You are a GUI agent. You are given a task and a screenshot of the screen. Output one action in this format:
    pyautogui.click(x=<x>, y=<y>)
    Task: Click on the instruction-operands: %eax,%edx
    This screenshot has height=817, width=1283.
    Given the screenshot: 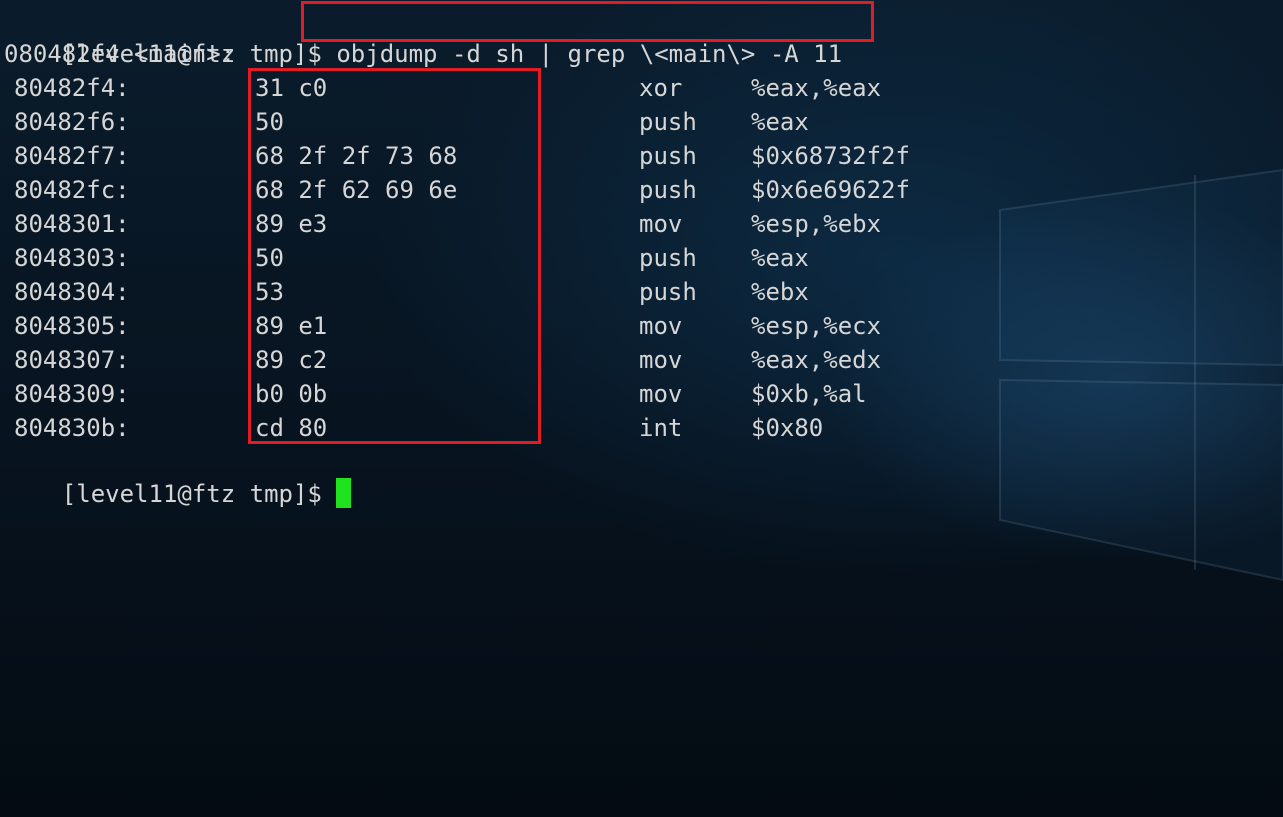 What is the action you would take?
    pyautogui.click(x=816, y=360)
    